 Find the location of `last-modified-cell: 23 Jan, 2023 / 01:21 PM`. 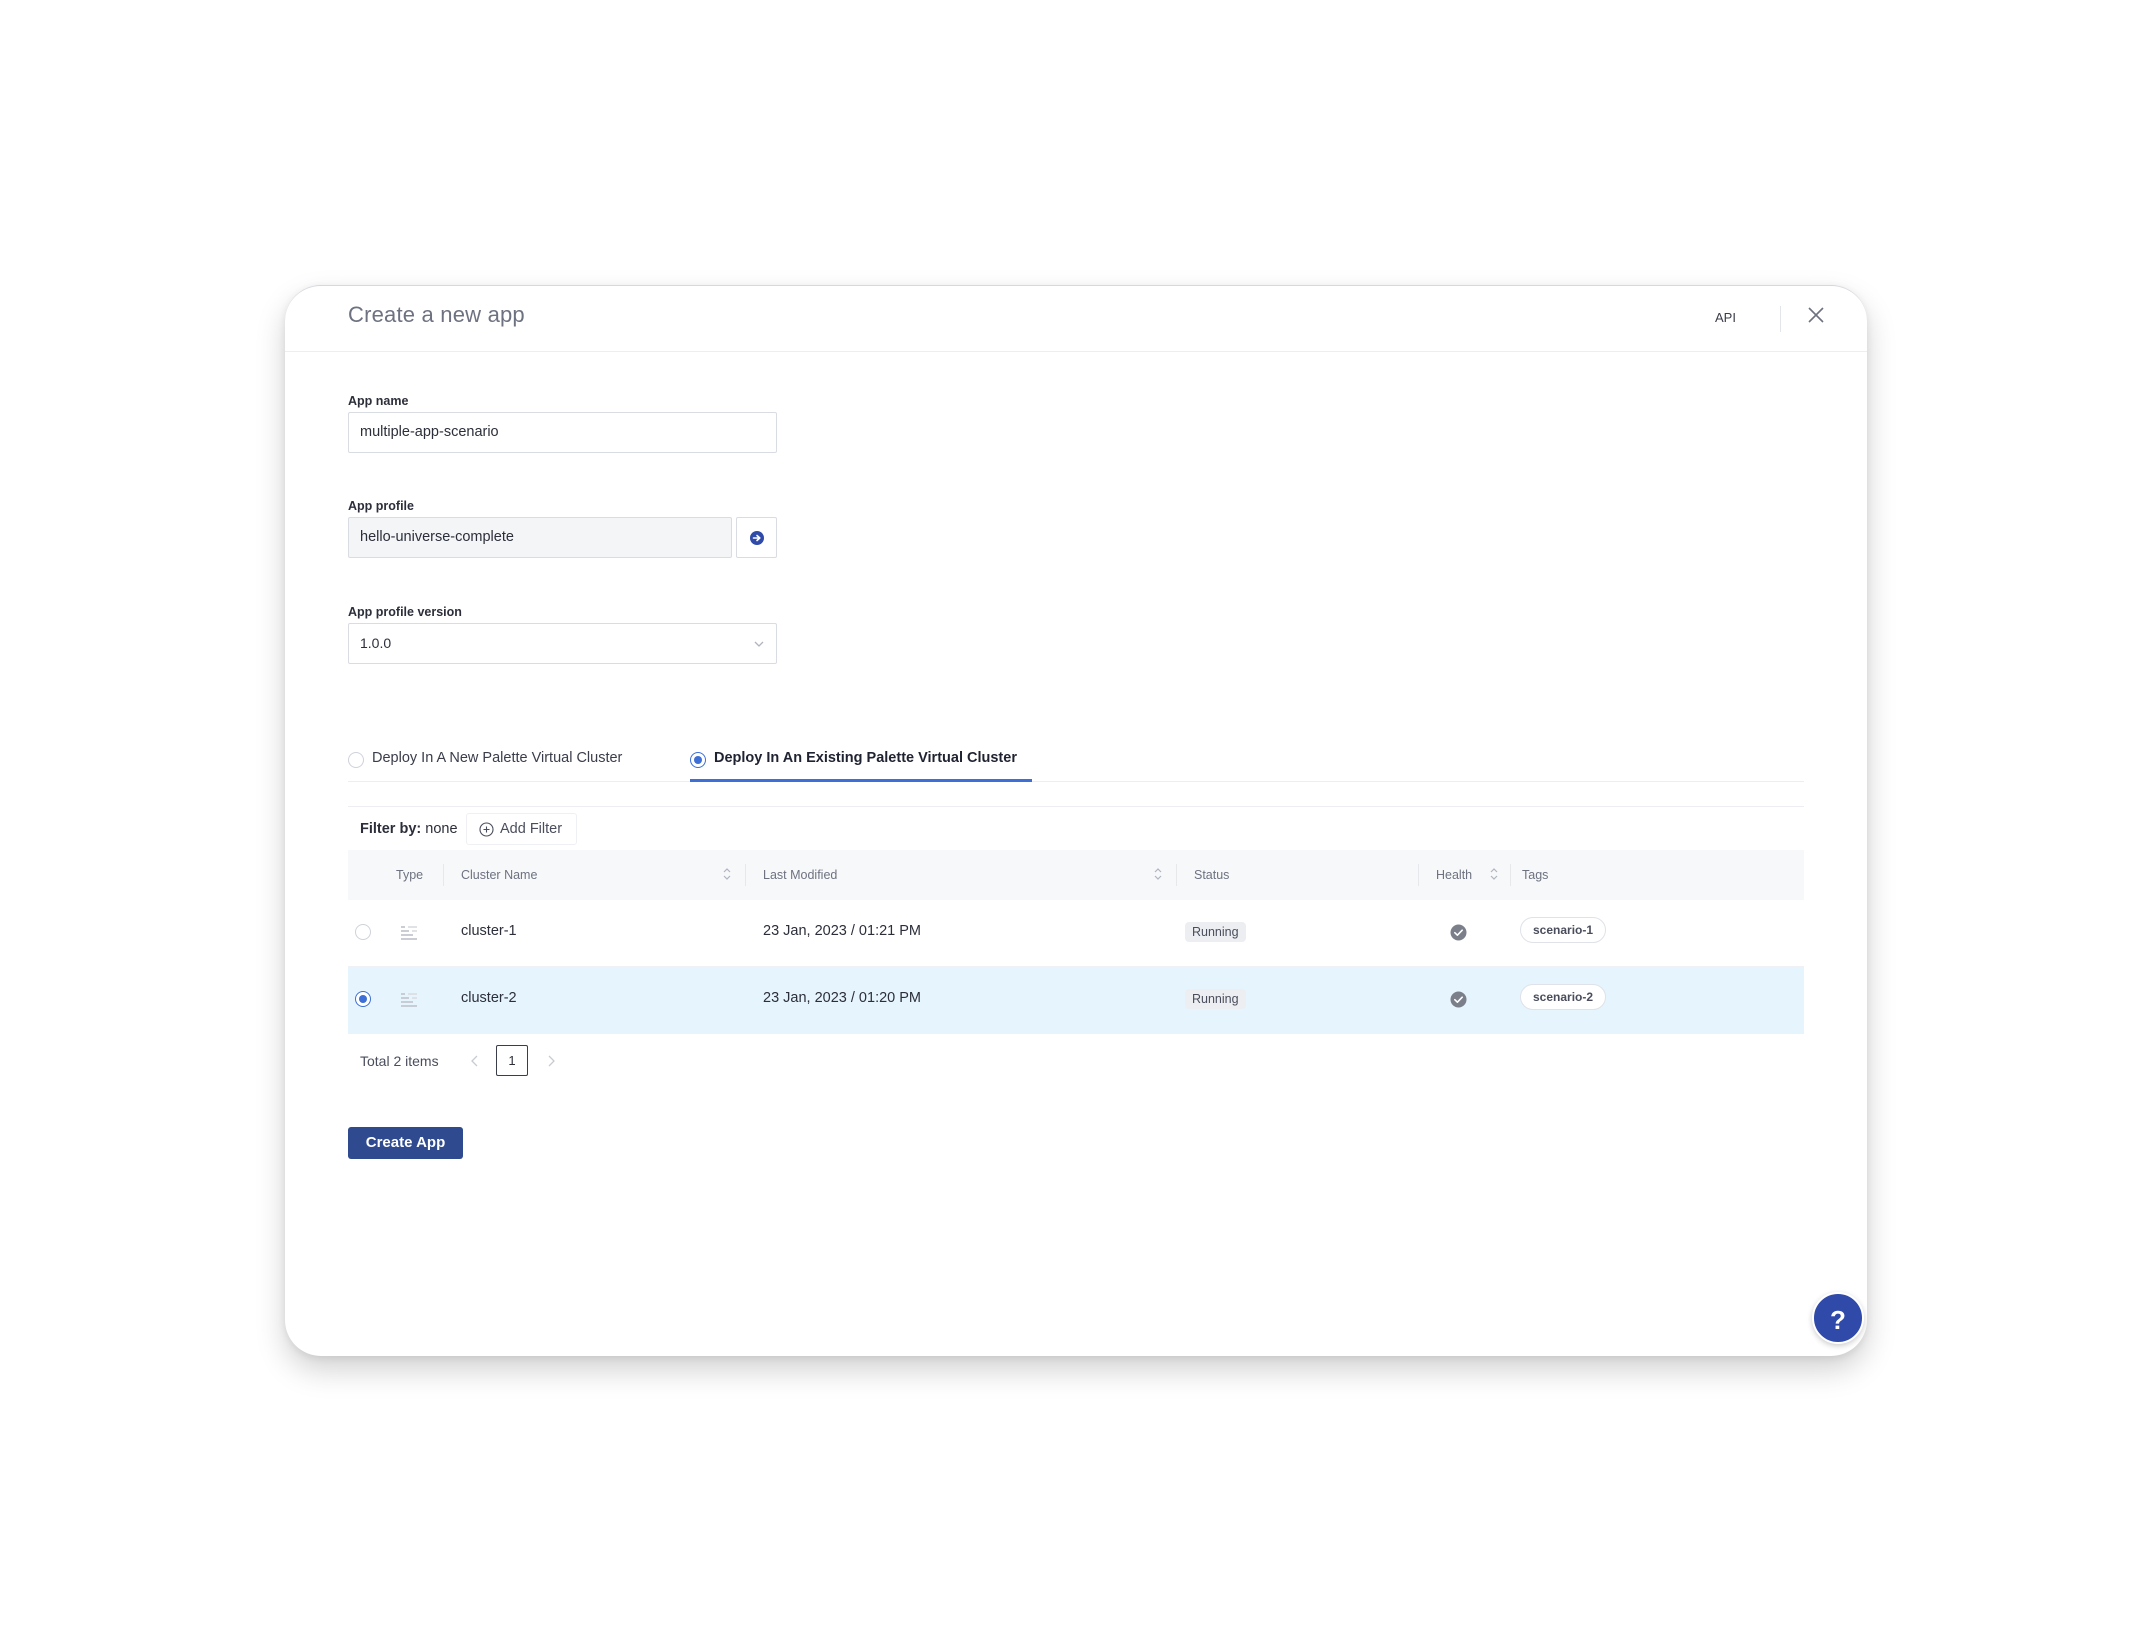

last-modified-cell: 23 Jan, 2023 / 01:21 PM is located at coordinates (842, 931).